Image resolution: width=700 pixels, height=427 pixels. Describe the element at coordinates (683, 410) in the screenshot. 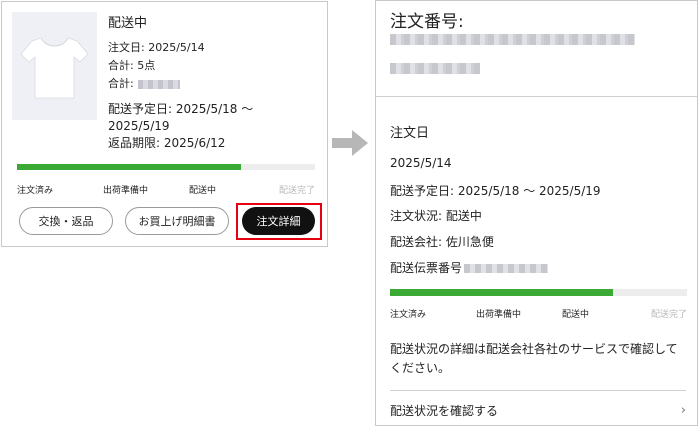

I see `chevron-right-icon: ›` at that location.